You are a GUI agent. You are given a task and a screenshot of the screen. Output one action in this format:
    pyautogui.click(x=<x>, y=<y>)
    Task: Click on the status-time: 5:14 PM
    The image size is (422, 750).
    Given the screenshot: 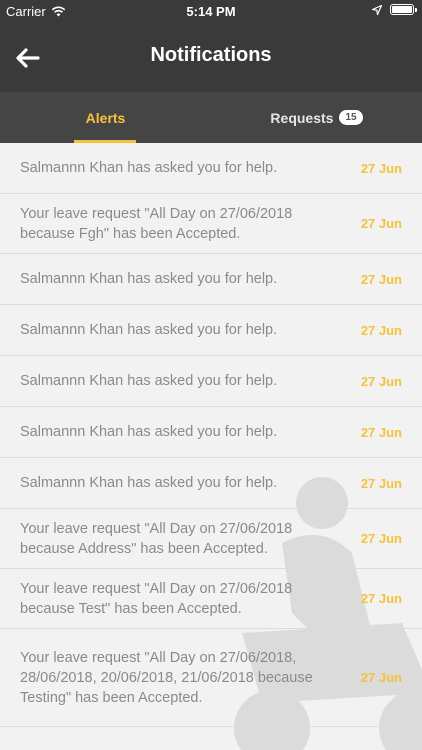 What is the action you would take?
    pyautogui.click(x=211, y=11)
    